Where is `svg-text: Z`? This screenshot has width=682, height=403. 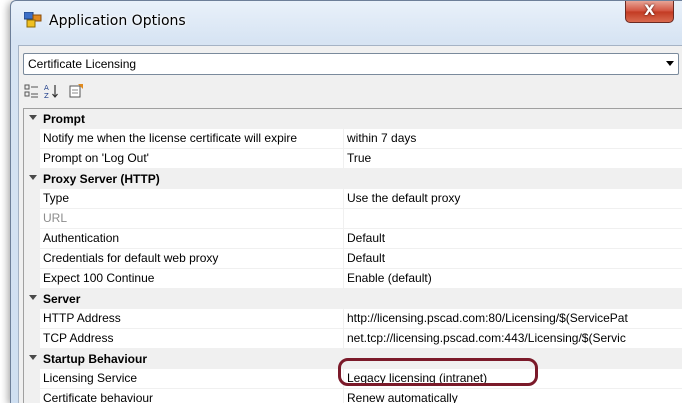 svg-text: Z is located at coordinates (46, 96).